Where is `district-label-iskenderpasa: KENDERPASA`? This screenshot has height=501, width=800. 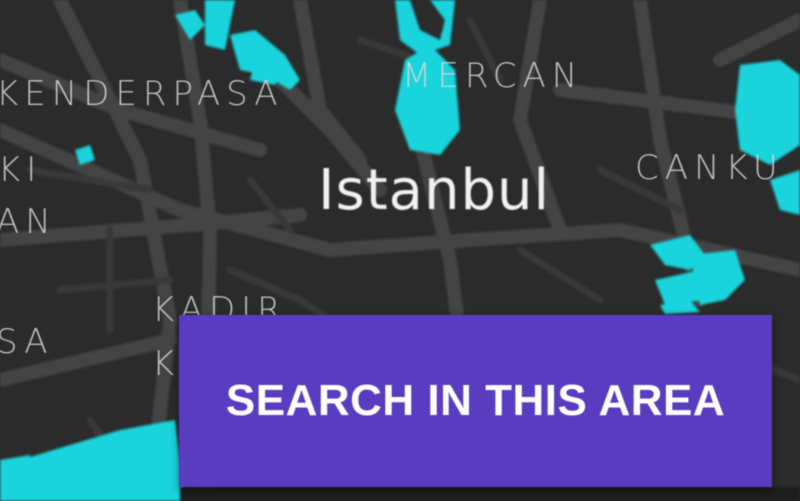 district-label-iskenderpasa: KENDERPASA is located at coordinates (142, 94).